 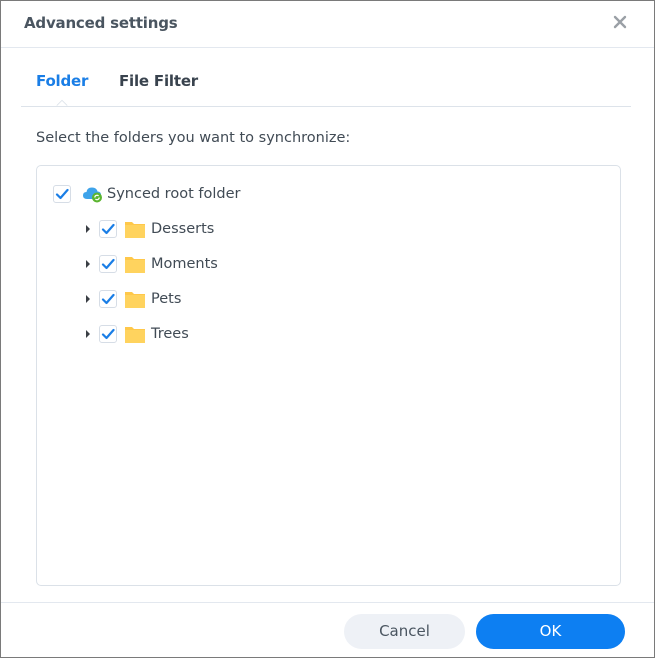 I want to click on close-icon, so click(x=620, y=22).